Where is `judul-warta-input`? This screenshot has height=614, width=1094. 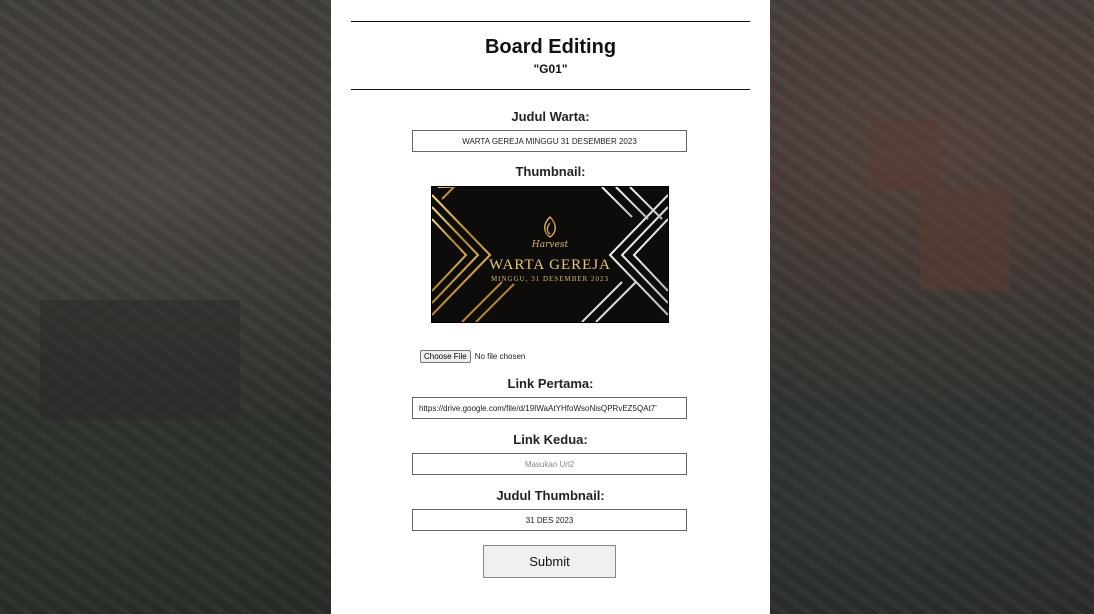 judul-warta-input is located at coordinates (549, 141).